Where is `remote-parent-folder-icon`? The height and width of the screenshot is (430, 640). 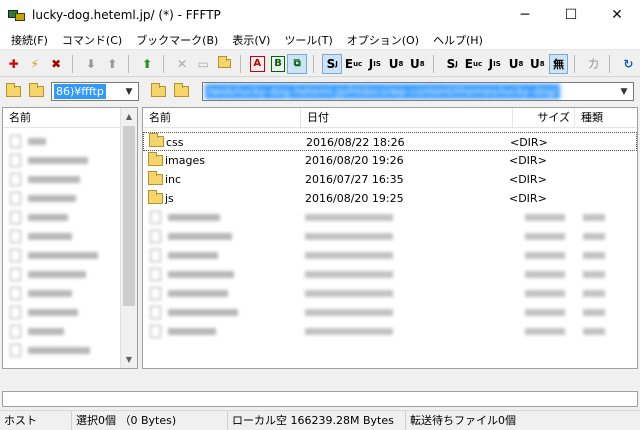
remote-parent-folder-icon is located at coordinates (158, 91).